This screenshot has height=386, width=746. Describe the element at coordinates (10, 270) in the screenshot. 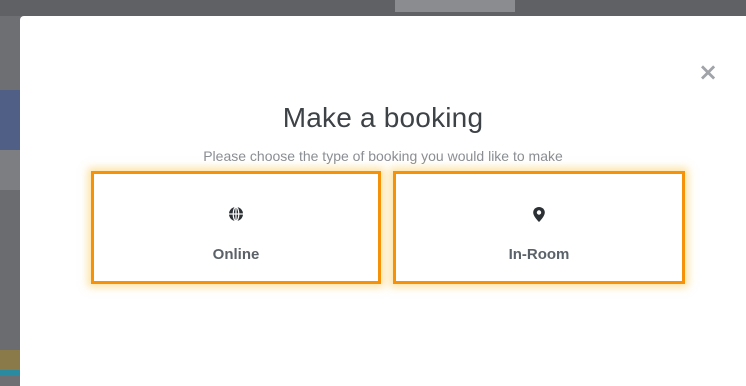

I see `backdrop-sidebar-low` at that location.